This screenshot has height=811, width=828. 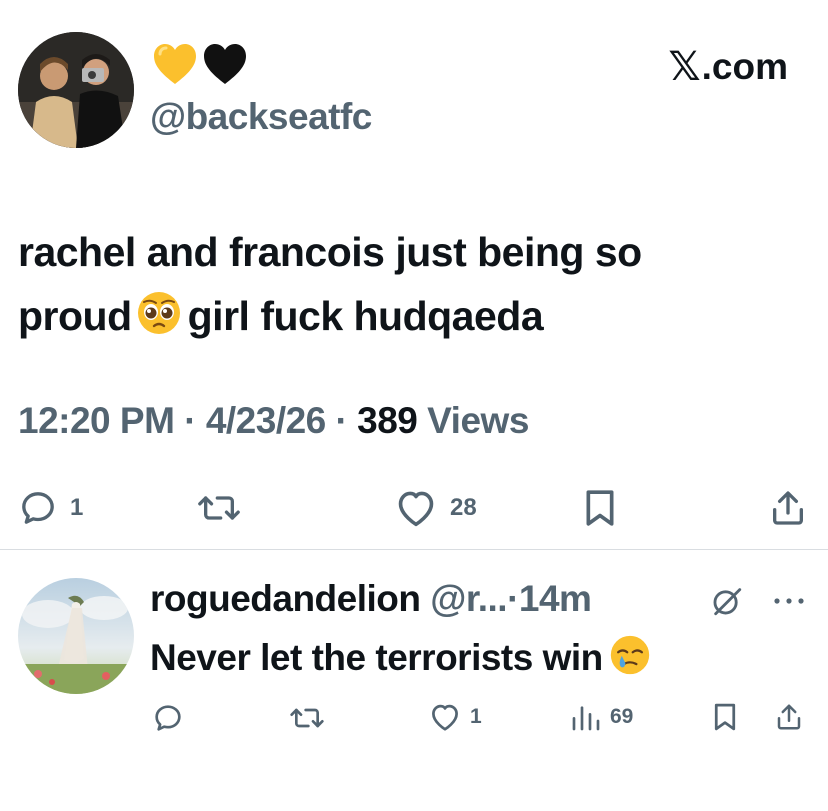 What do you see at coordinates (414, 549) in the screenshot?
I see `divider` at bounding box center [414, 549].